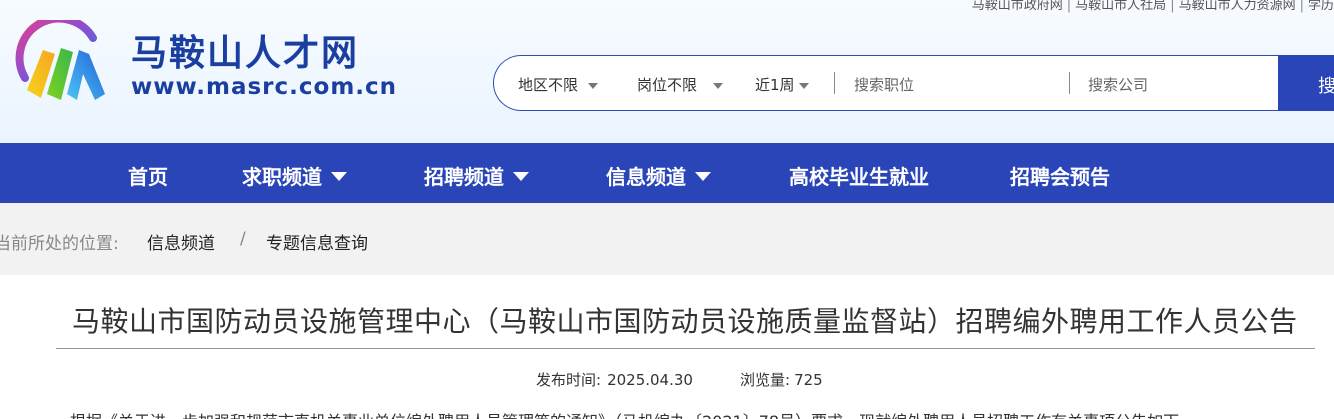 The height and width of the screenshot is (419, 1334). What do you see at coordinates (464, 177) in the screenshot?
I see `nav-recruitment-label: 招聘频道` at bounding box center [464, 177].